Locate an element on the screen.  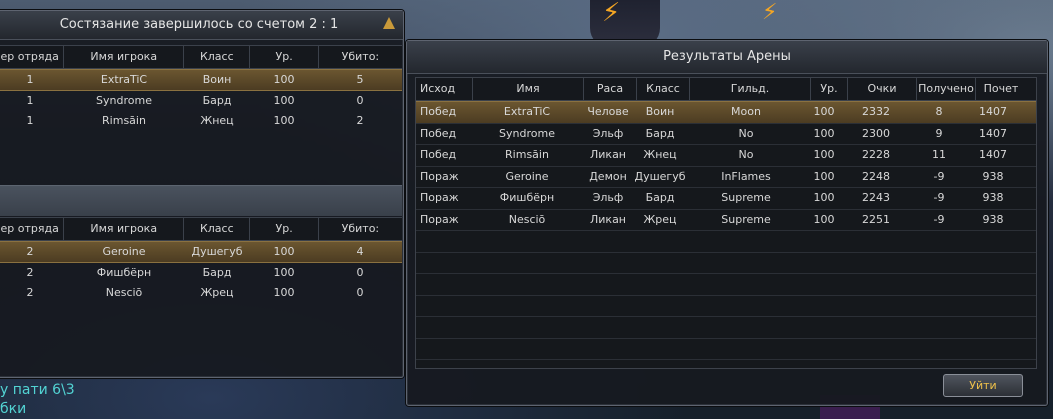
table-row: 1 ExtraTiC Воин 100 5 is located at coordinates (201, 80).